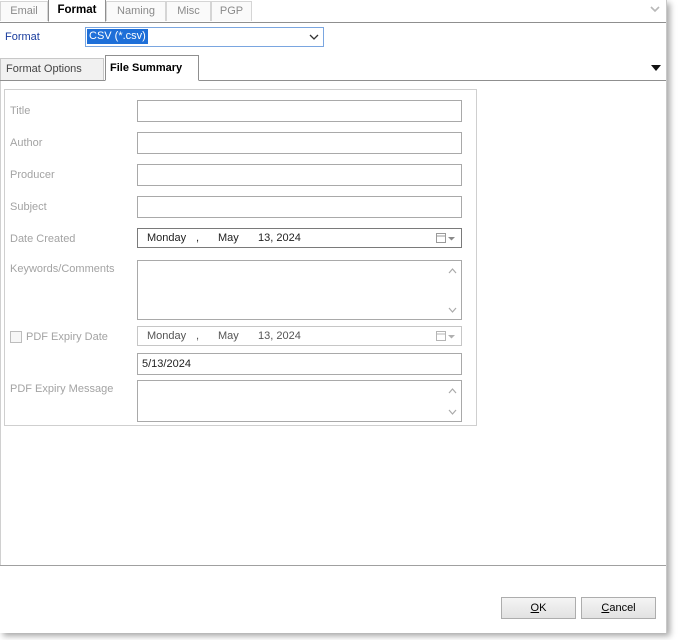 Image resolution: width=679 pixels, height=640 pixels. What do you see at coordinates (314, 37) in the screenshot?
I see `dropdown-arrow-icon` at bounding box center [314, 37].